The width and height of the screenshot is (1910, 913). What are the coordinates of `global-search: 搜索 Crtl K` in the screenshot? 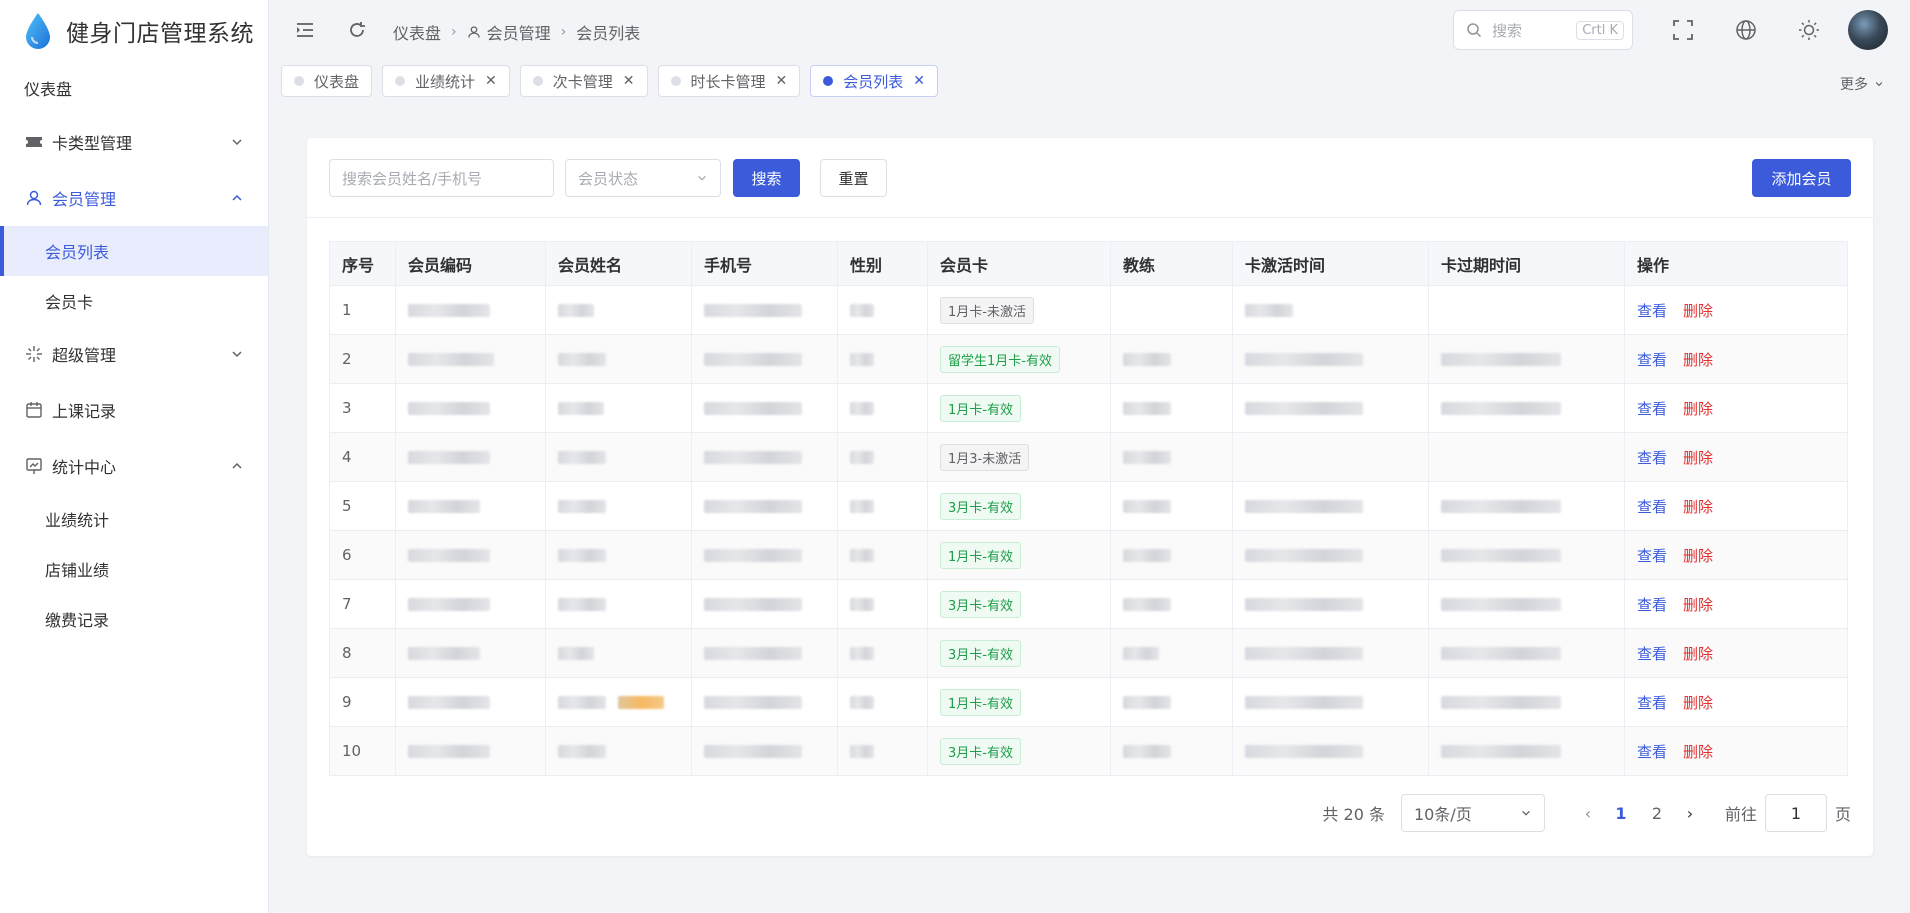 It's located at (1543, 30).